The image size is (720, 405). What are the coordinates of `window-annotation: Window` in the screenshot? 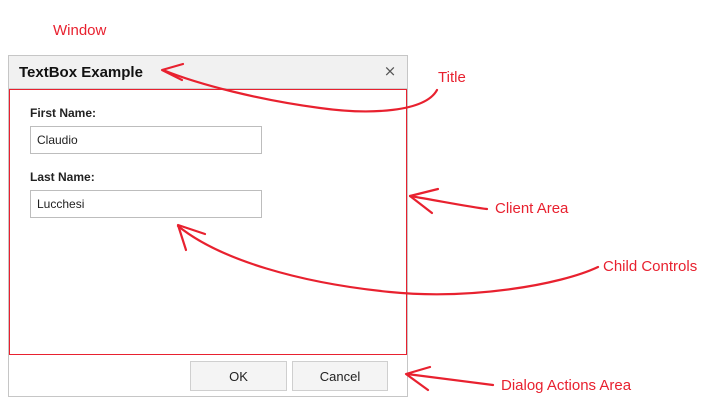 It's located at (80, 30).